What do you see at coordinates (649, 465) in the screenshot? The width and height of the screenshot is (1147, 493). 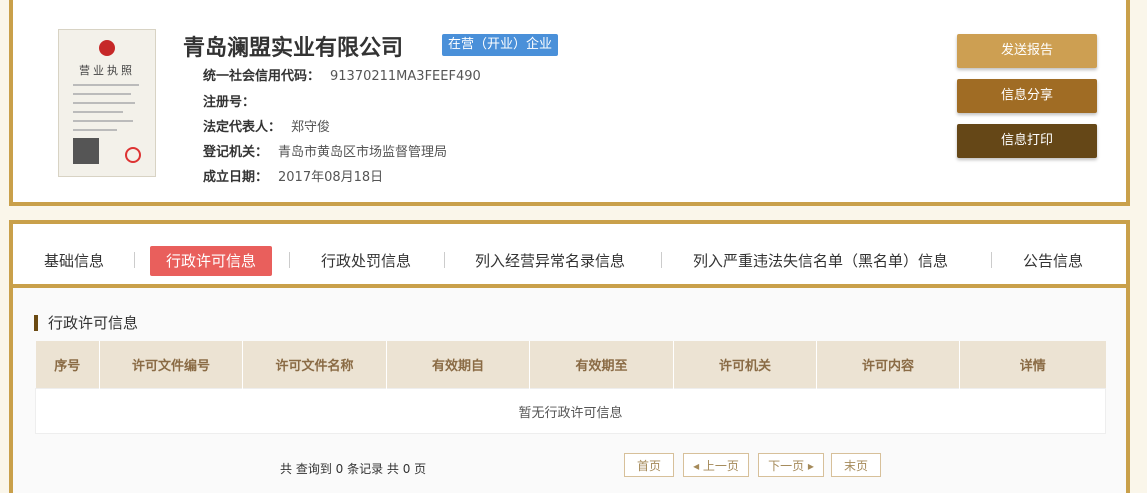 I see `first-page-button: 首页` at bounding box center [649, 465].